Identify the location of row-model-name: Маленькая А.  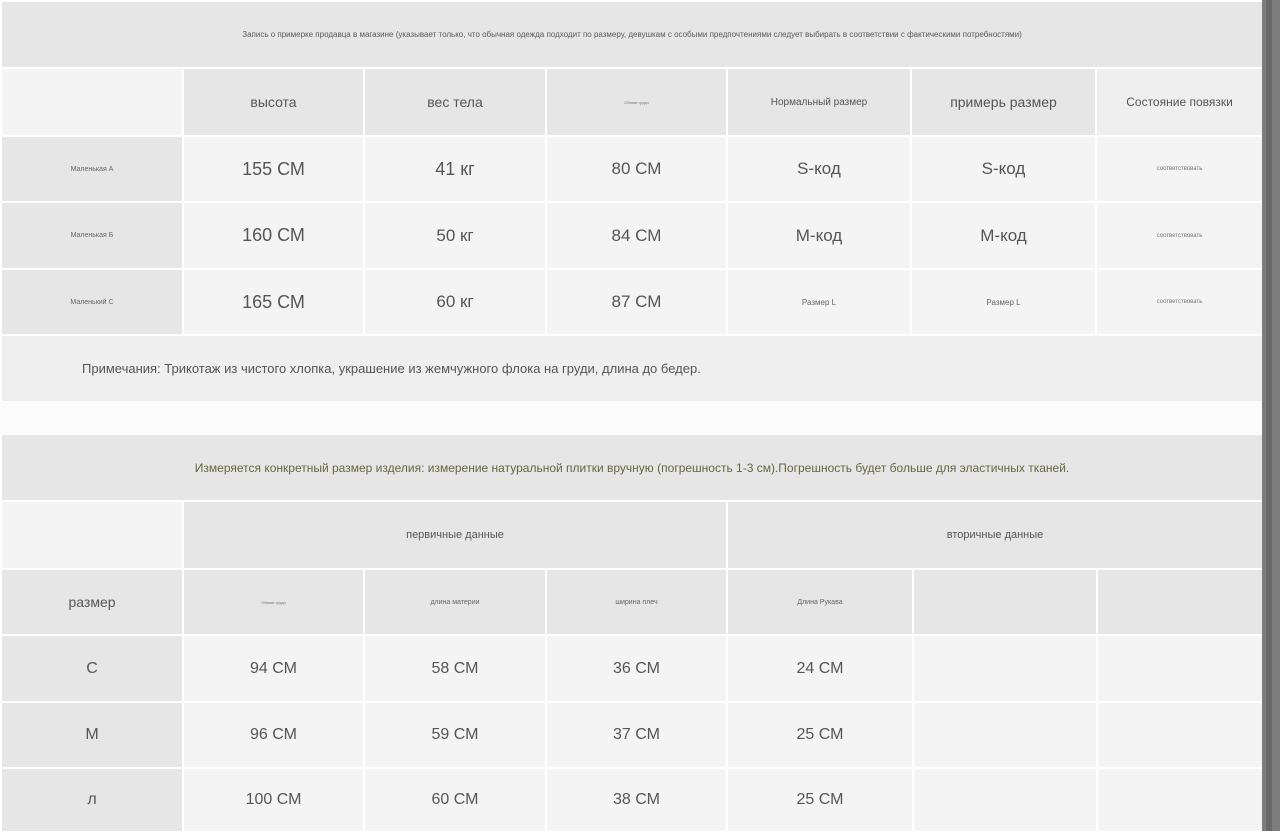
(92, 169).